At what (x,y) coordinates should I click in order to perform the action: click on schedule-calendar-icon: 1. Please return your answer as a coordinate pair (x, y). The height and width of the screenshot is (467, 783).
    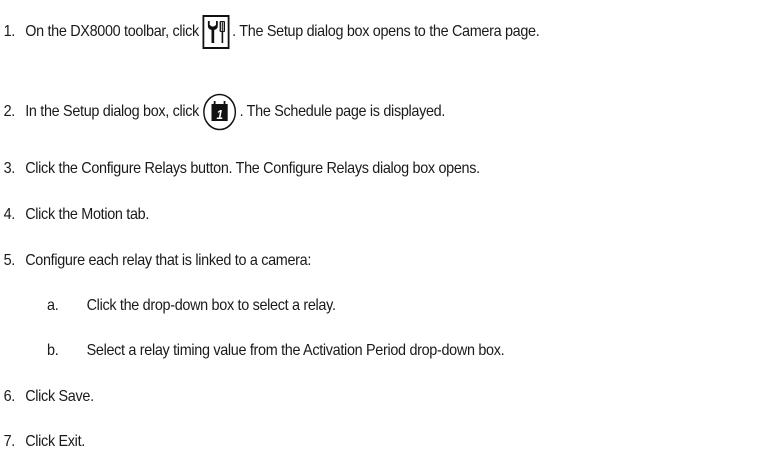
    Looking at the image, I should click on (220, 112).